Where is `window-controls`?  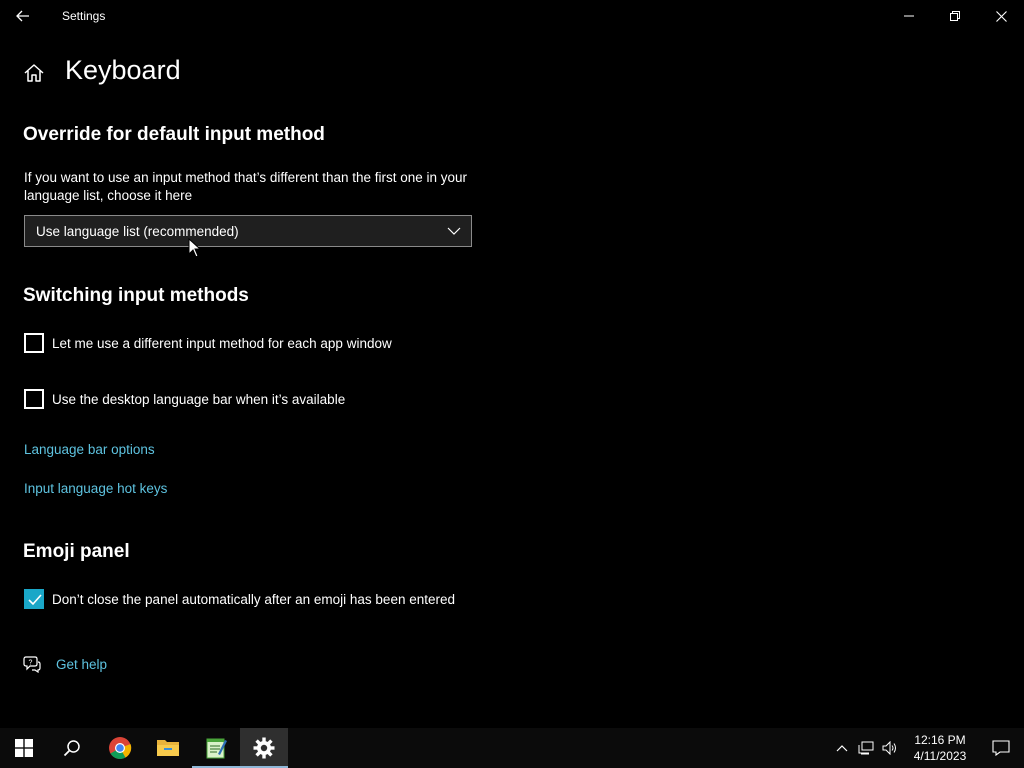 window-controls is located at coordinates (955, 16).